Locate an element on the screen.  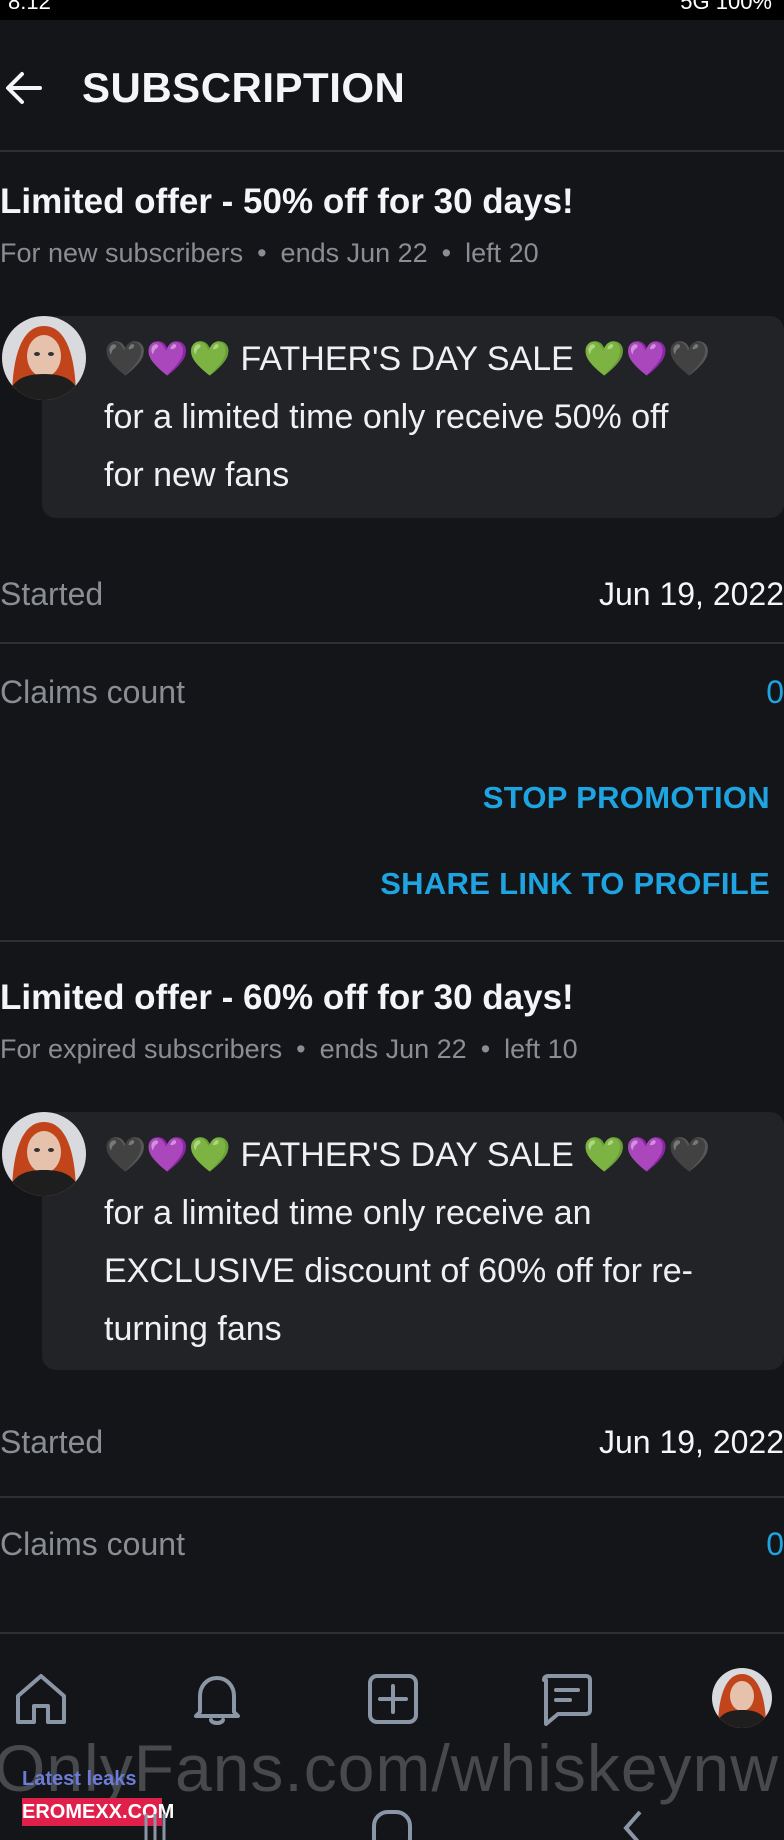
nav-add-post is located at coordinates (393, 1699).